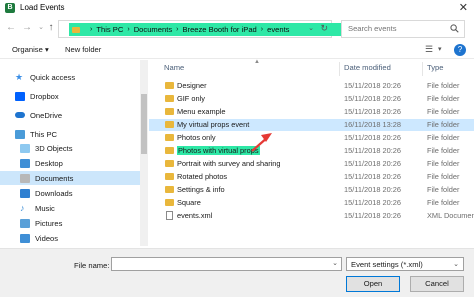  I want to click on list-item: Photos only 15/11/2018 20:26 File folder, so click(311, 138).